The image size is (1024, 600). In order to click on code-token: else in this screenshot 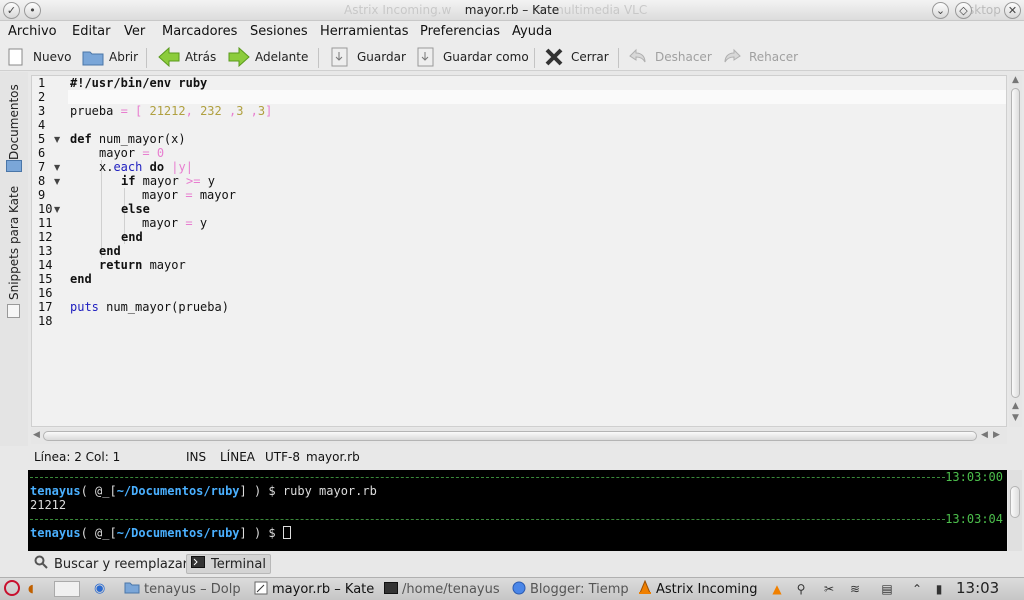, I will do `click(135, 209)`.